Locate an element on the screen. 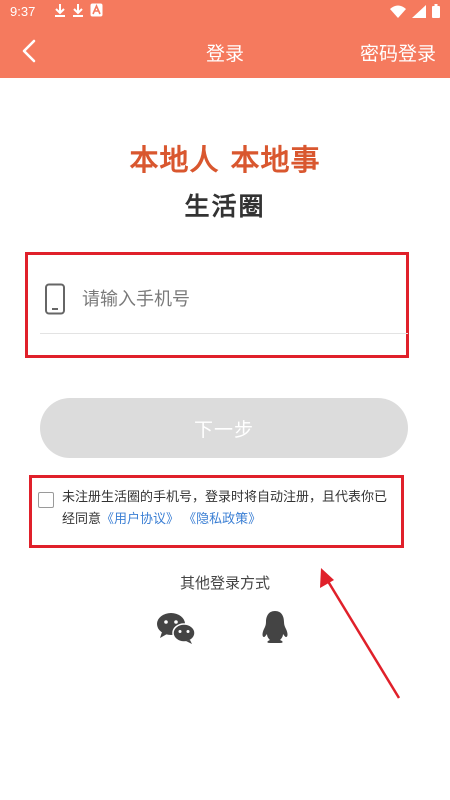 This screenshot has width=450, height=800. phone-input-row is located at coordinates (225, 300).